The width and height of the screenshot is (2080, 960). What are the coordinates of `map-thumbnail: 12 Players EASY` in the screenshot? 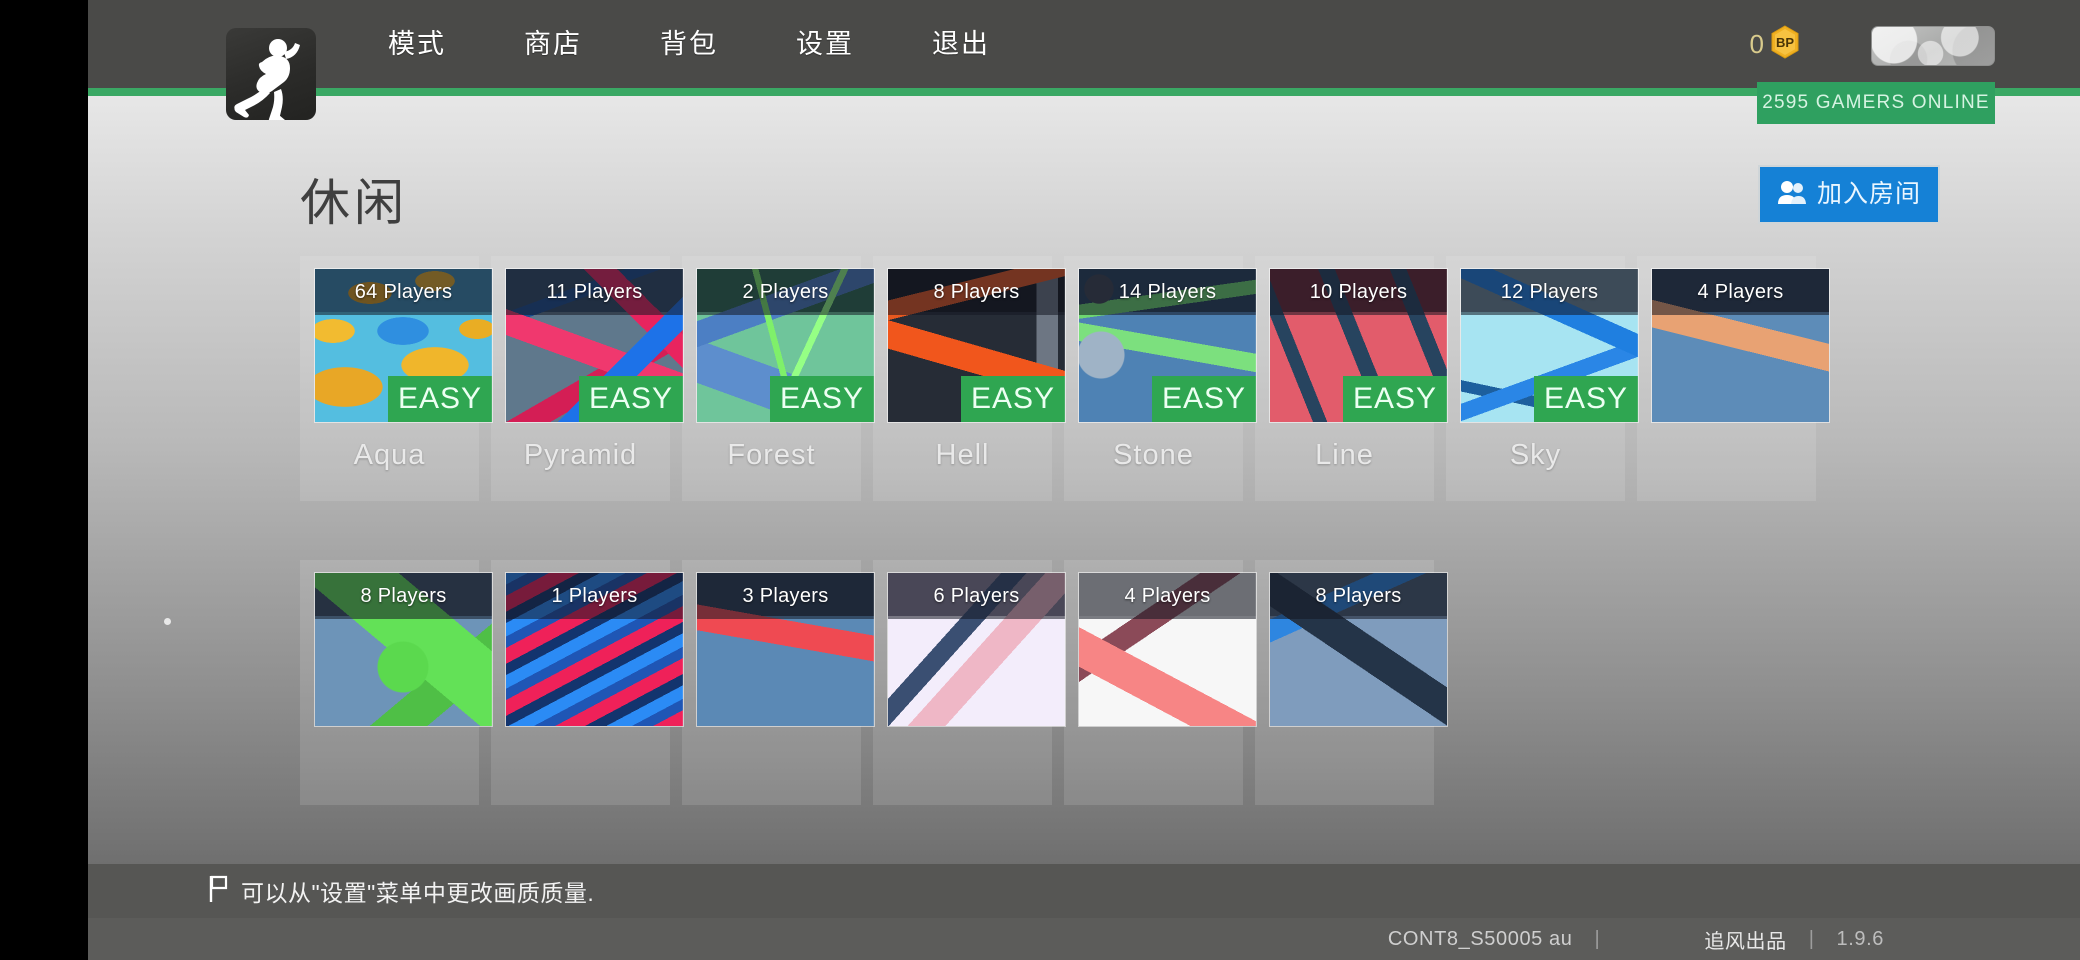 It's located at (1549, 345).